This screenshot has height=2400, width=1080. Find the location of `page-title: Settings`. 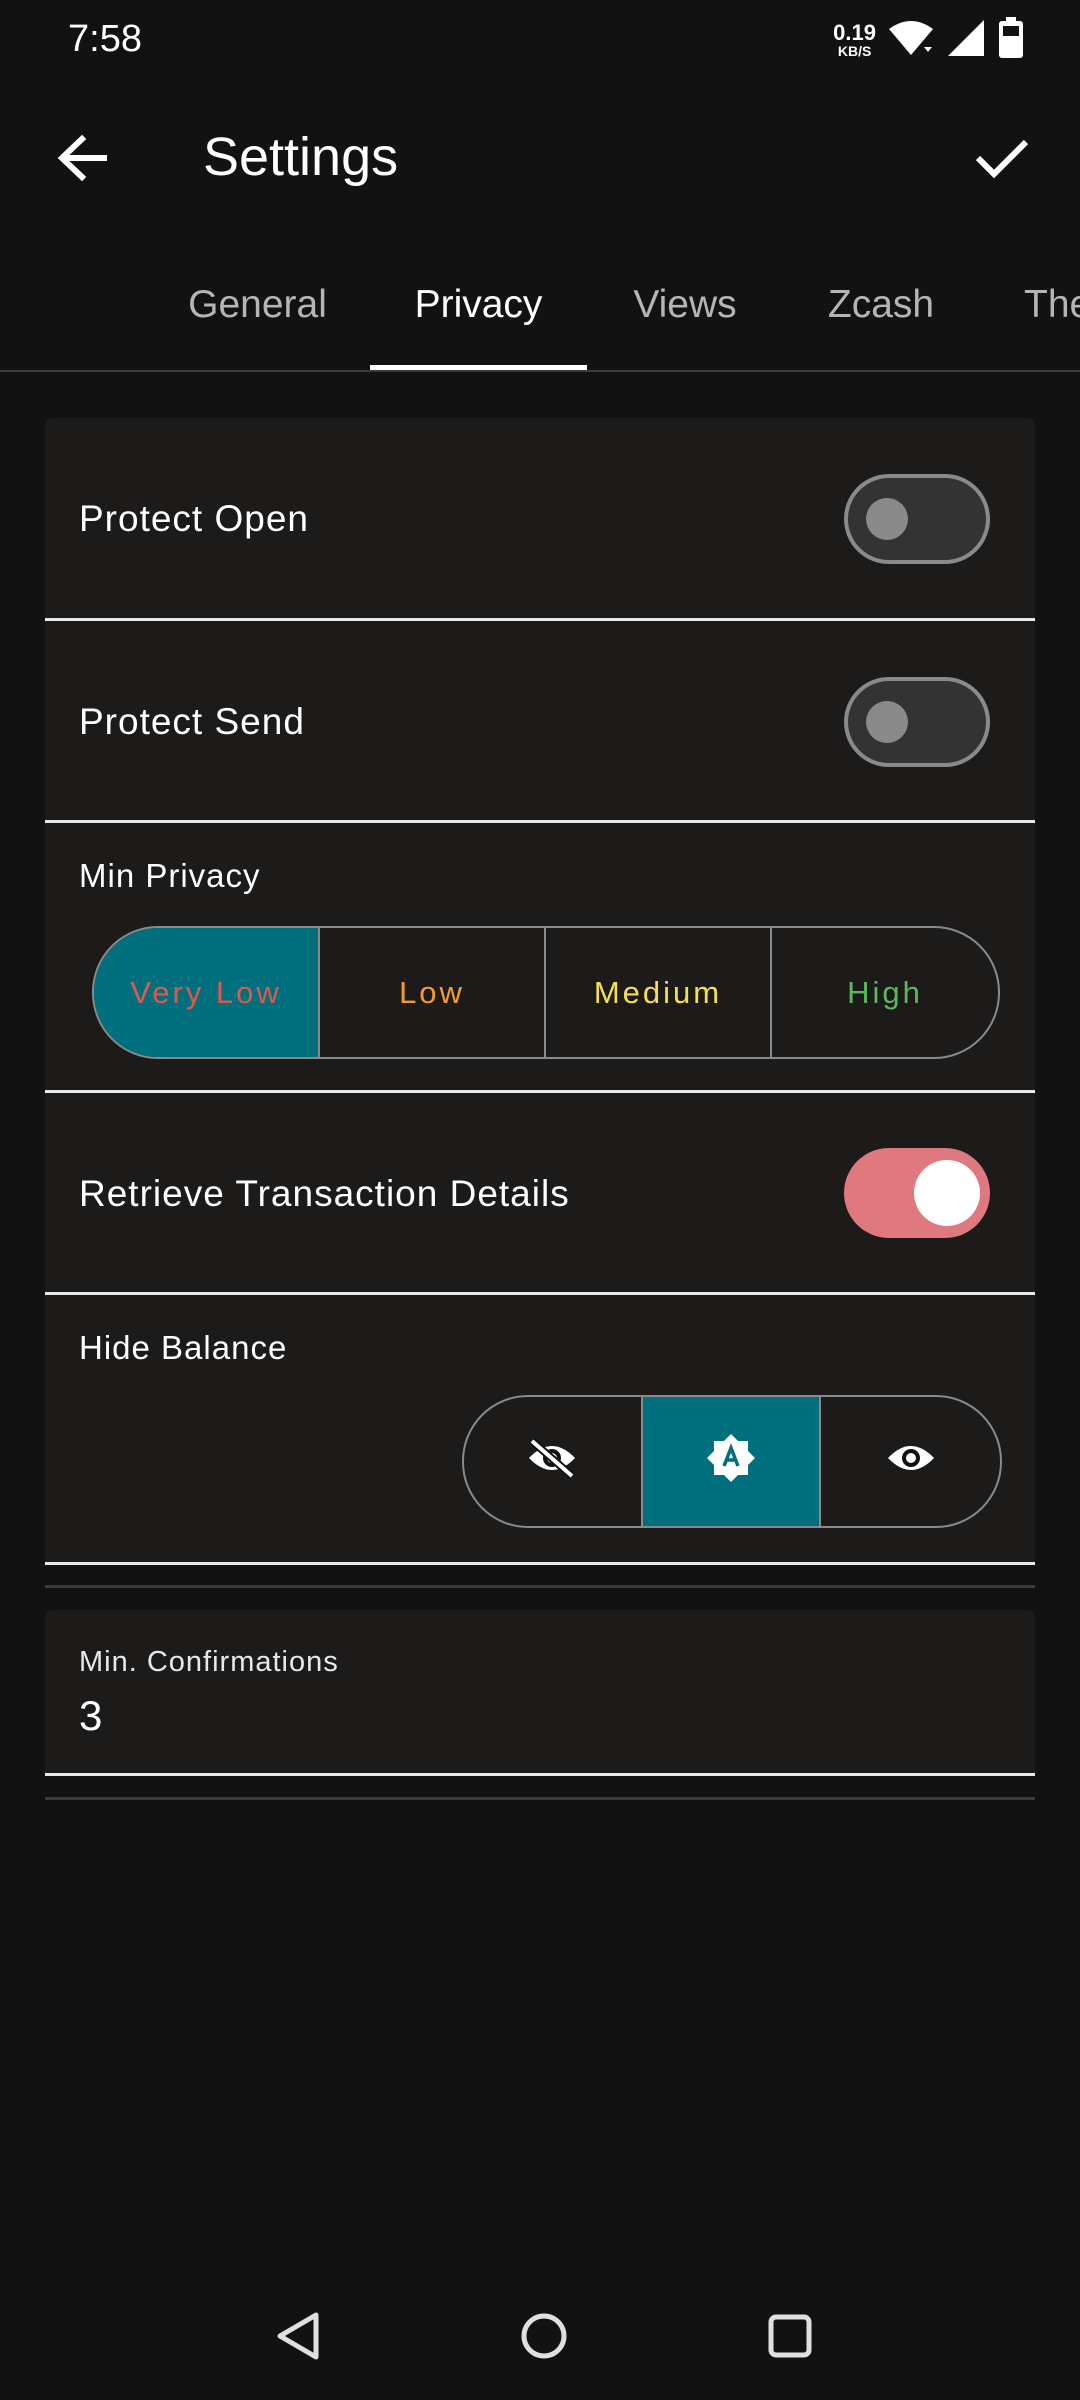

page-title: Settings is located at coordinates (301, 157).